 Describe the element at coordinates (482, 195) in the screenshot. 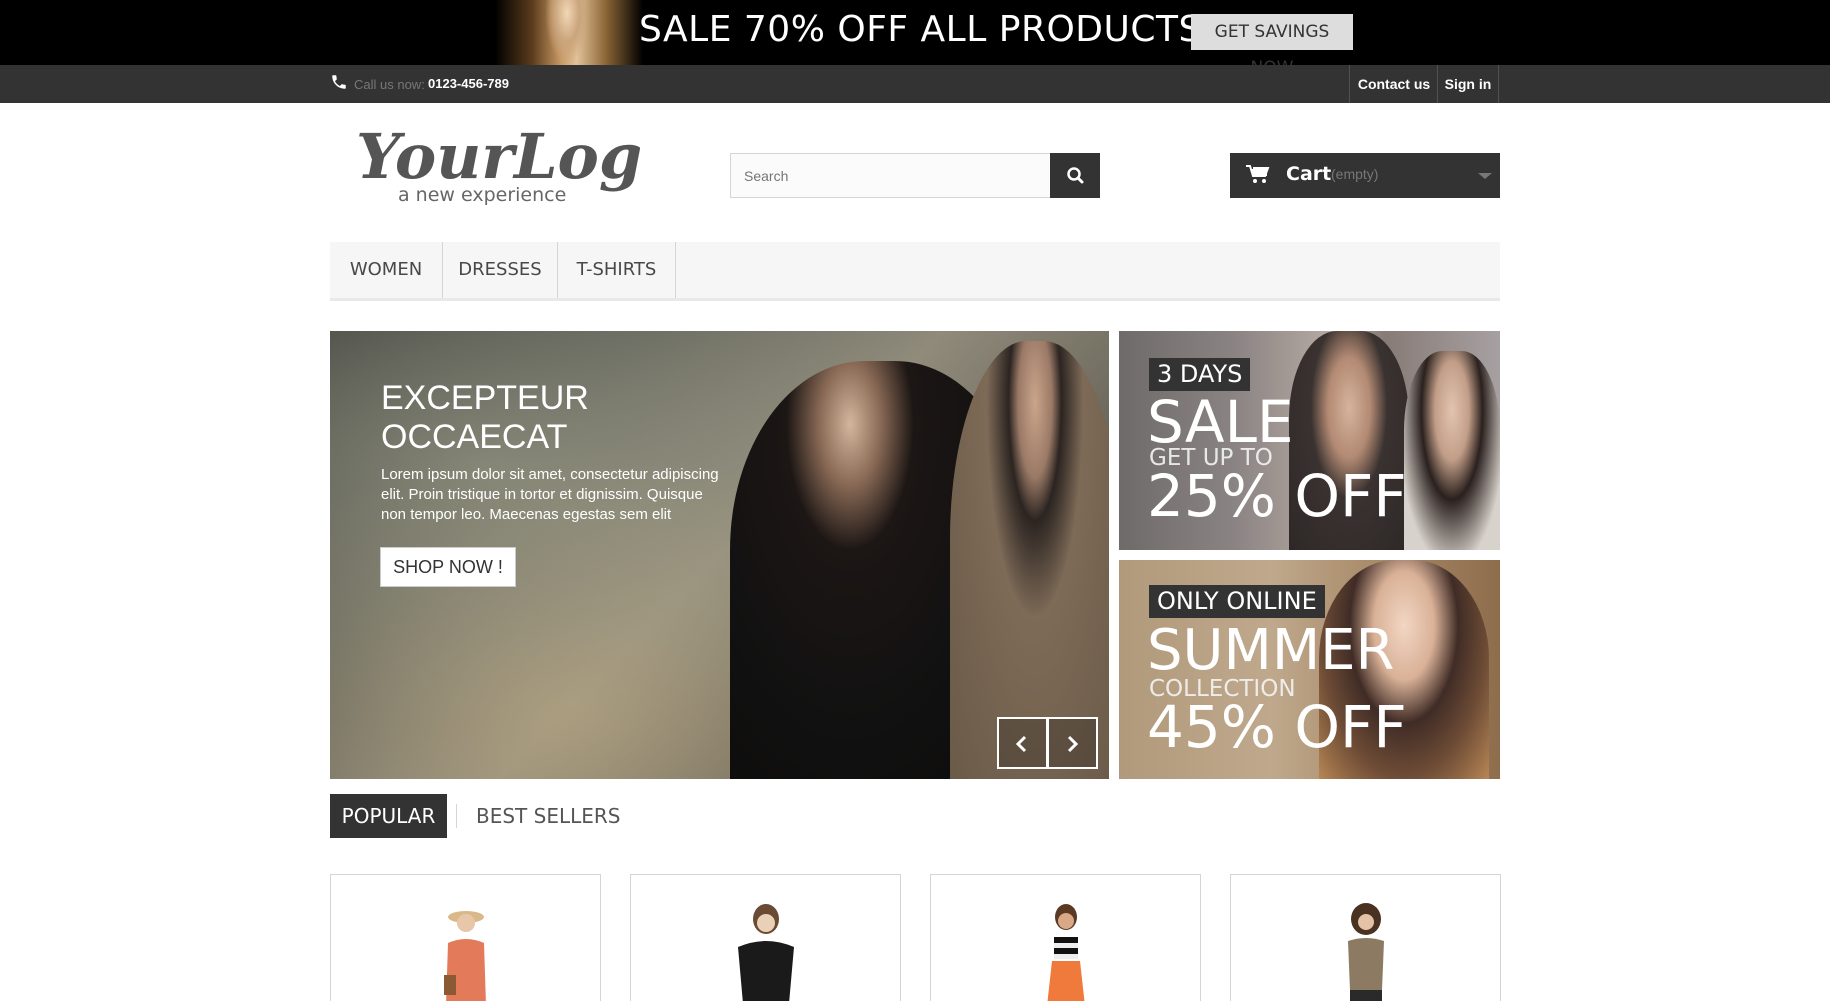

I see `logo-tagline: a new experience` at that location.